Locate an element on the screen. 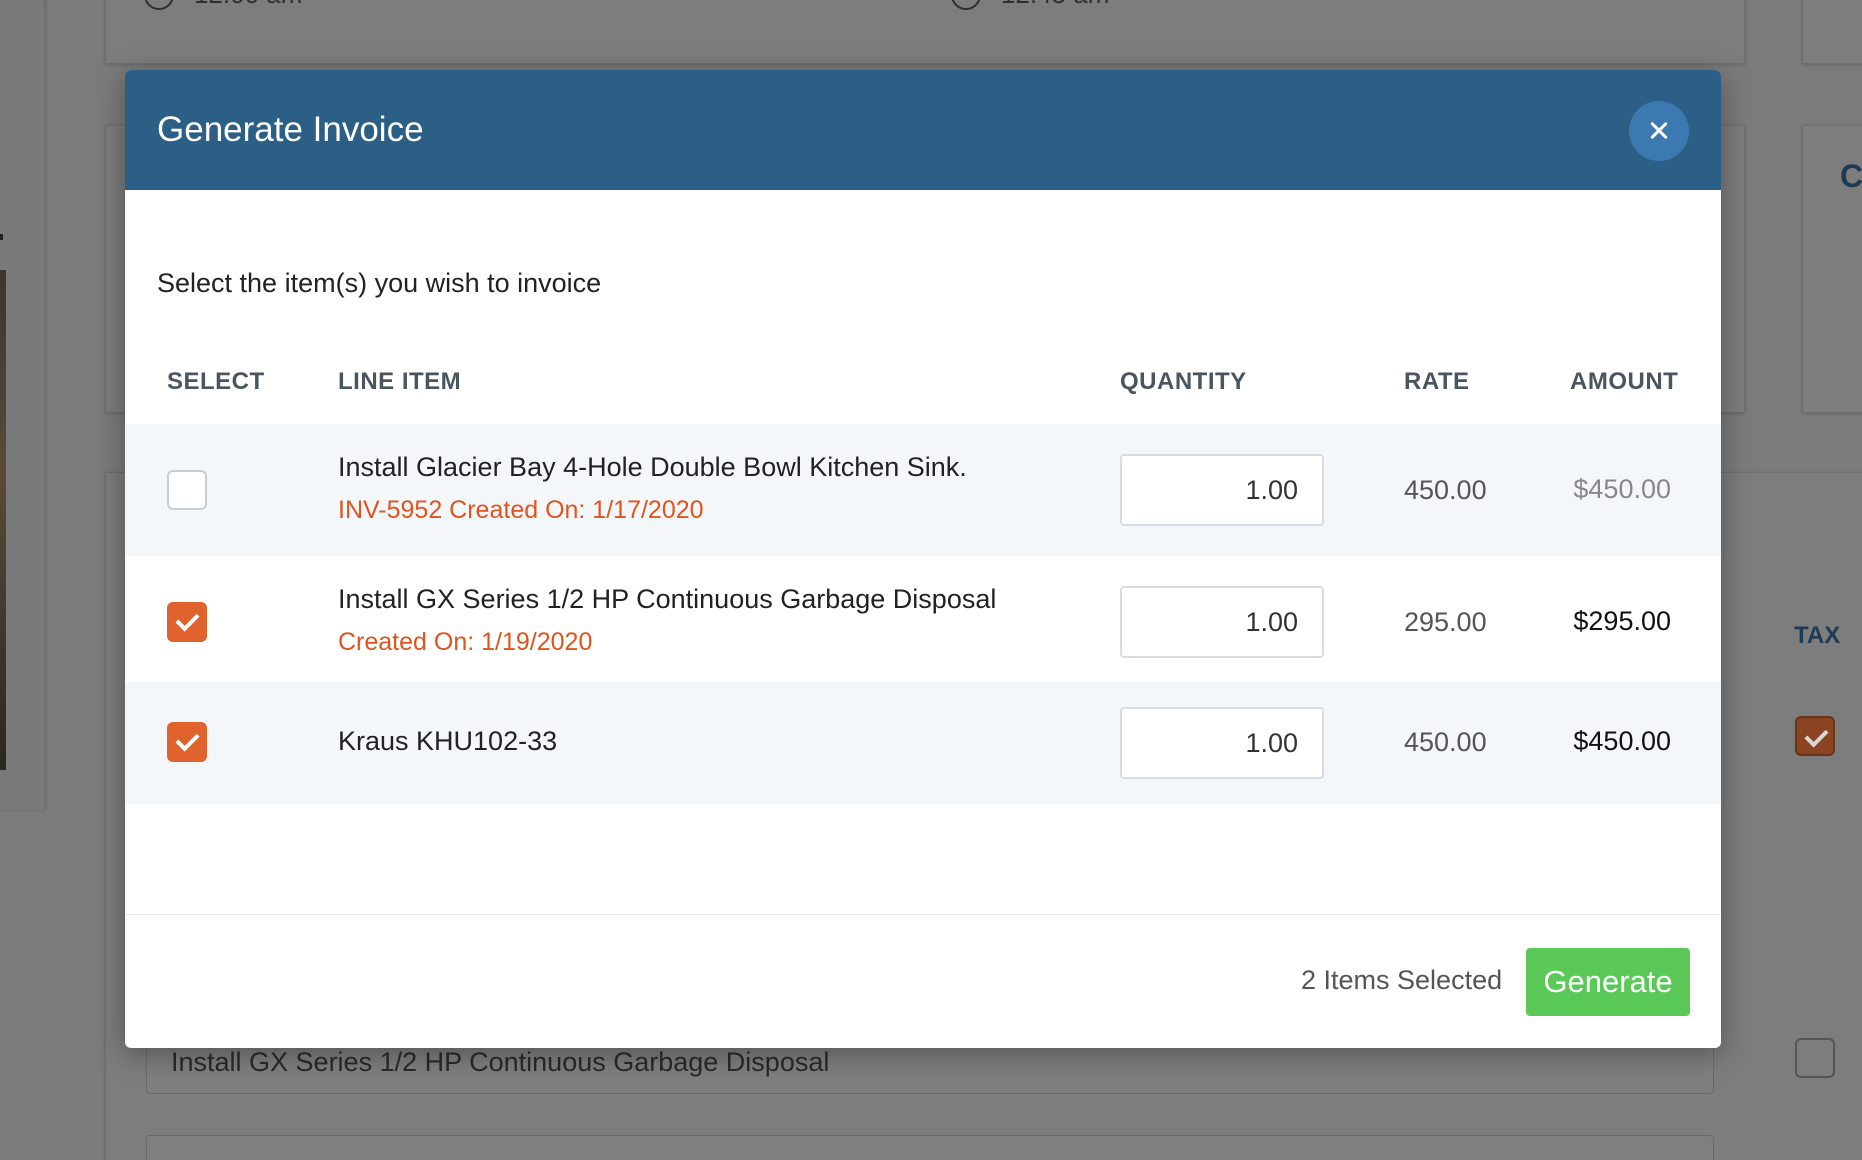 This screenshot has height=1160, width=1862. selected-count: 2 Items Selected is located at coordinates (1402, 980).